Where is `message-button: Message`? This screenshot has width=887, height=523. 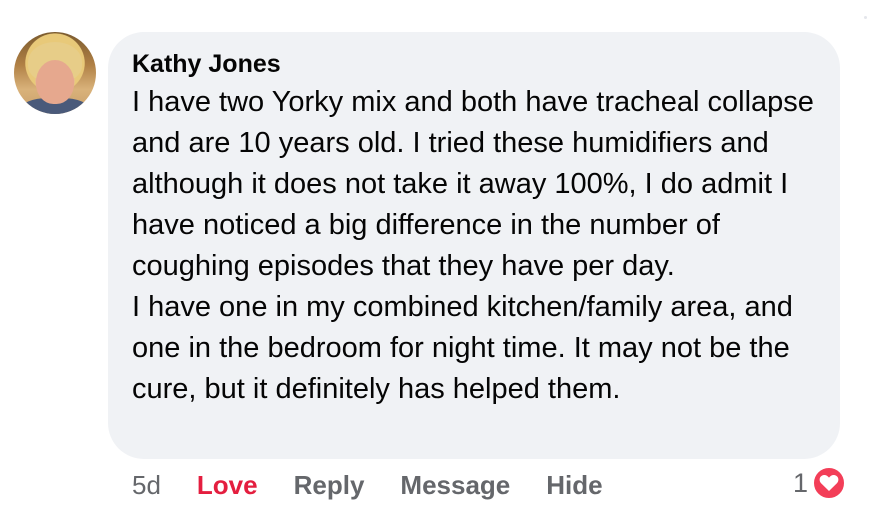 message-button: Message is located at coordinates (455, 485).